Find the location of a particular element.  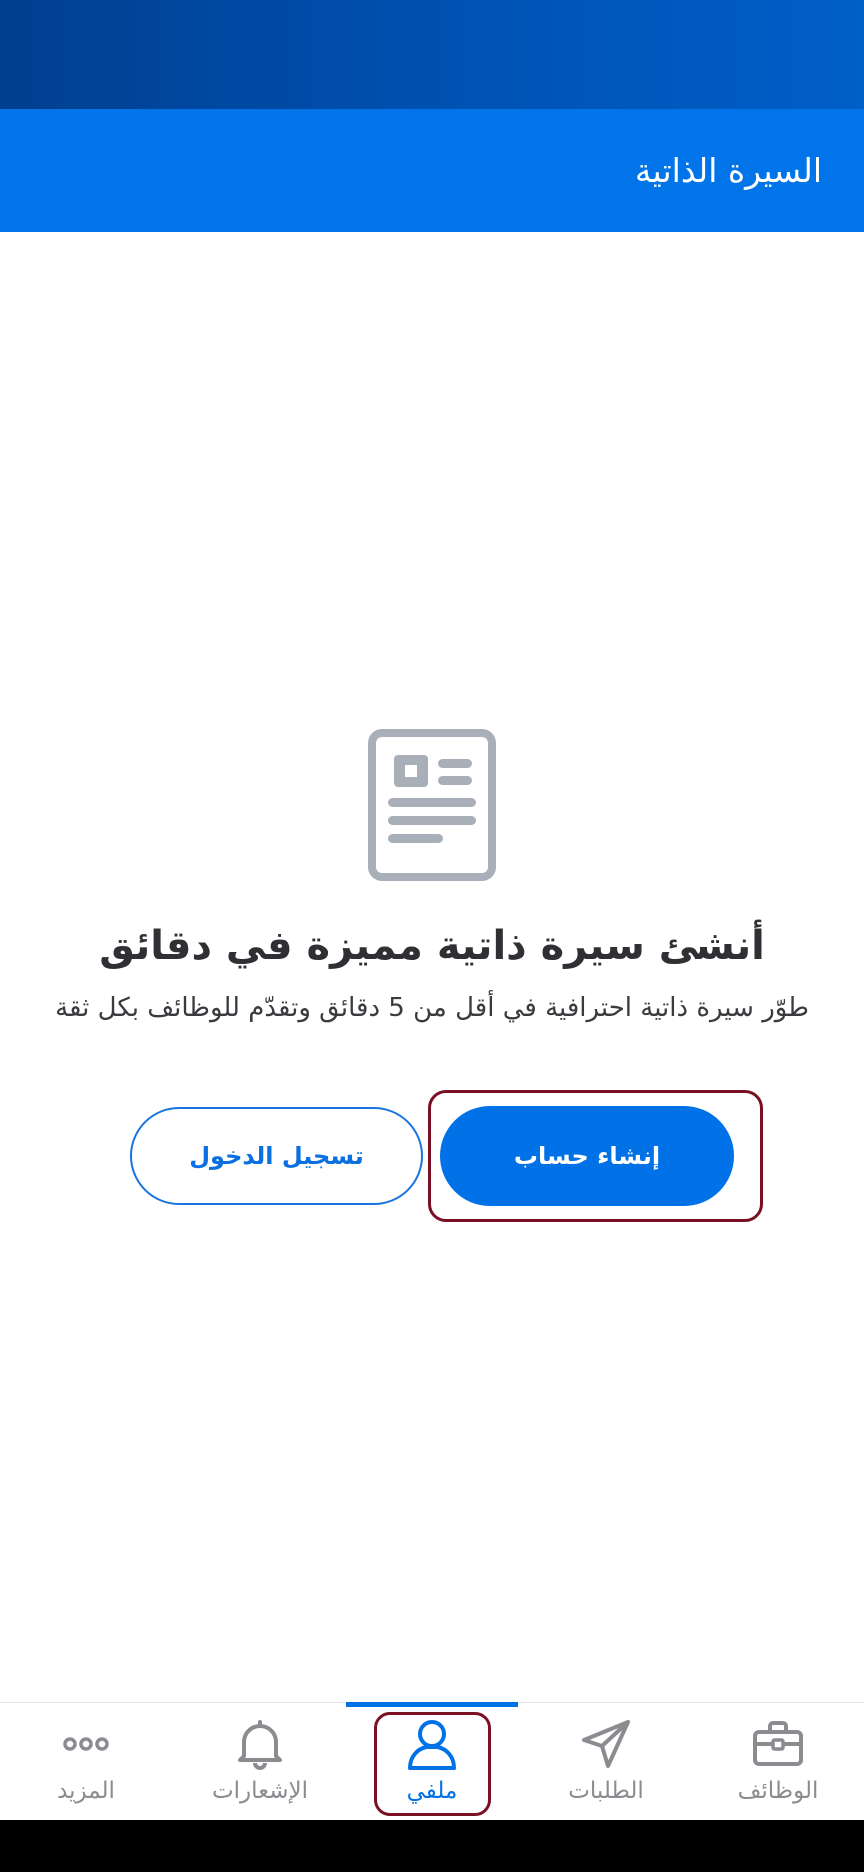

create-account-button: إنشاء حساب is located at coordinates (587, 1156).